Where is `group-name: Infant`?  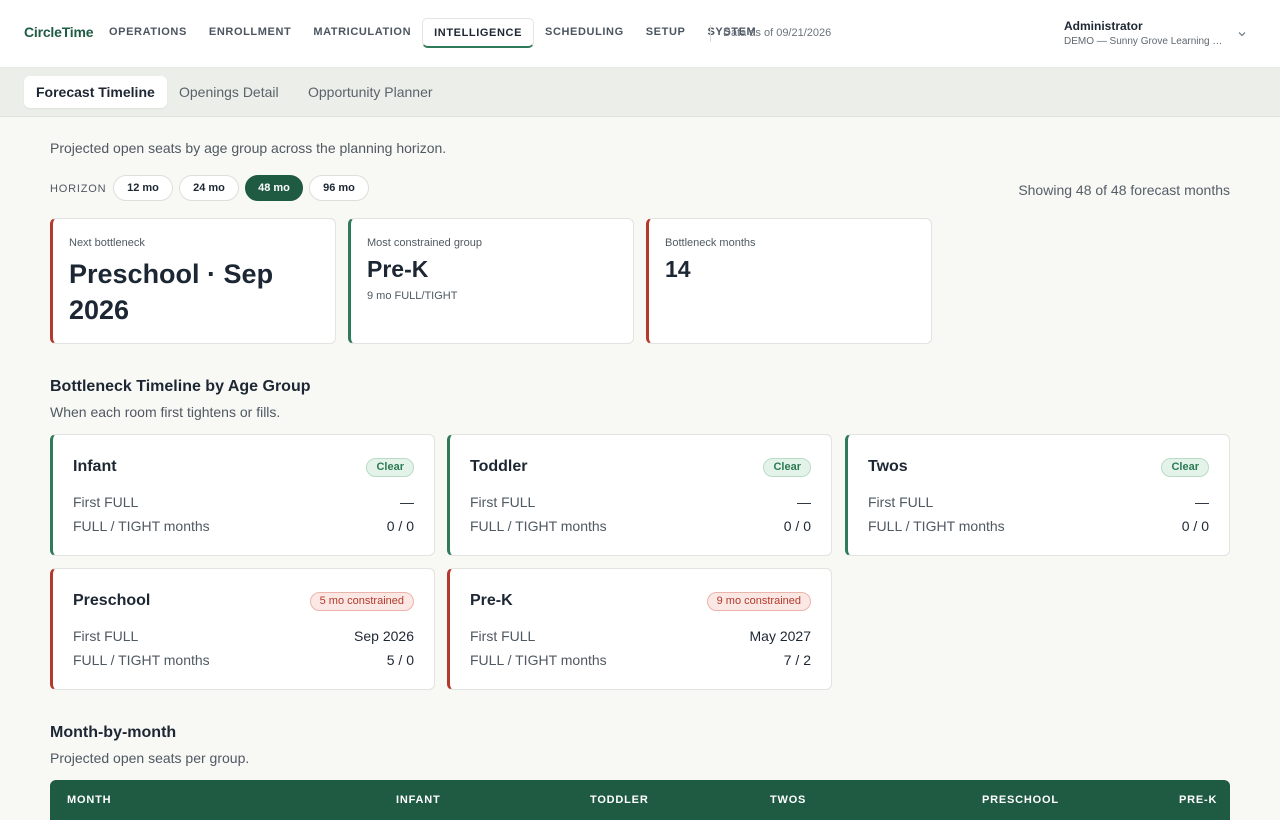
group-name: Infant is located at coordinates (95, 466).